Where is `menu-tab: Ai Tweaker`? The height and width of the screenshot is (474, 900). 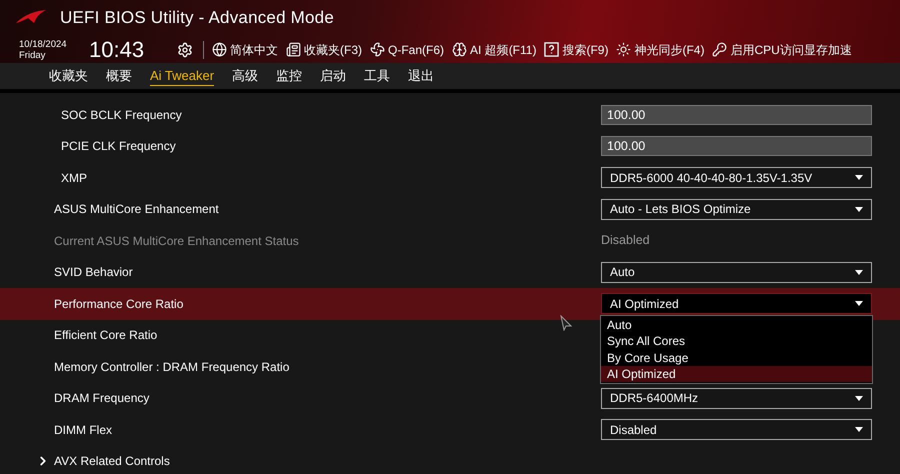 menu-tab: Ai Tweaker is located at coordinates (182, 76).